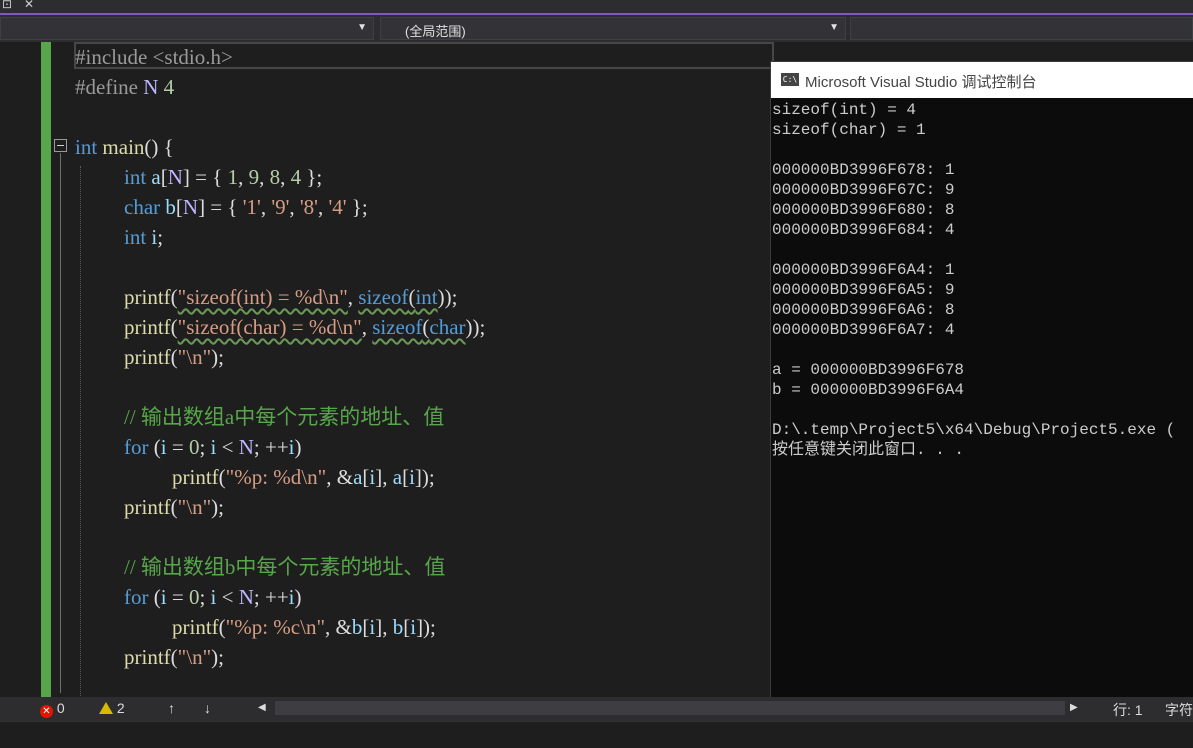 This screenshot has width=1193, height=748. I want to click on code-line-15: printf("%p: %d\n", &a[i], a[i]);, so click(303, 477).